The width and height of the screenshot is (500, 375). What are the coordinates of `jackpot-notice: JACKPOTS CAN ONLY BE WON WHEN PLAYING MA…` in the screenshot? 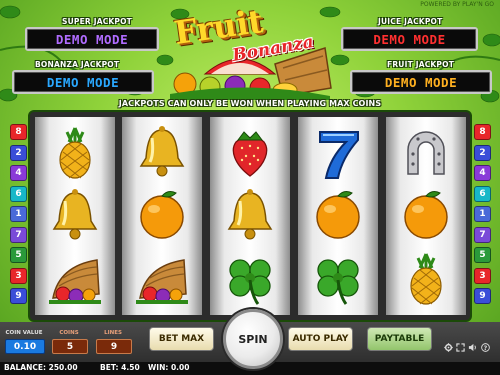 It's located at (250, 103).